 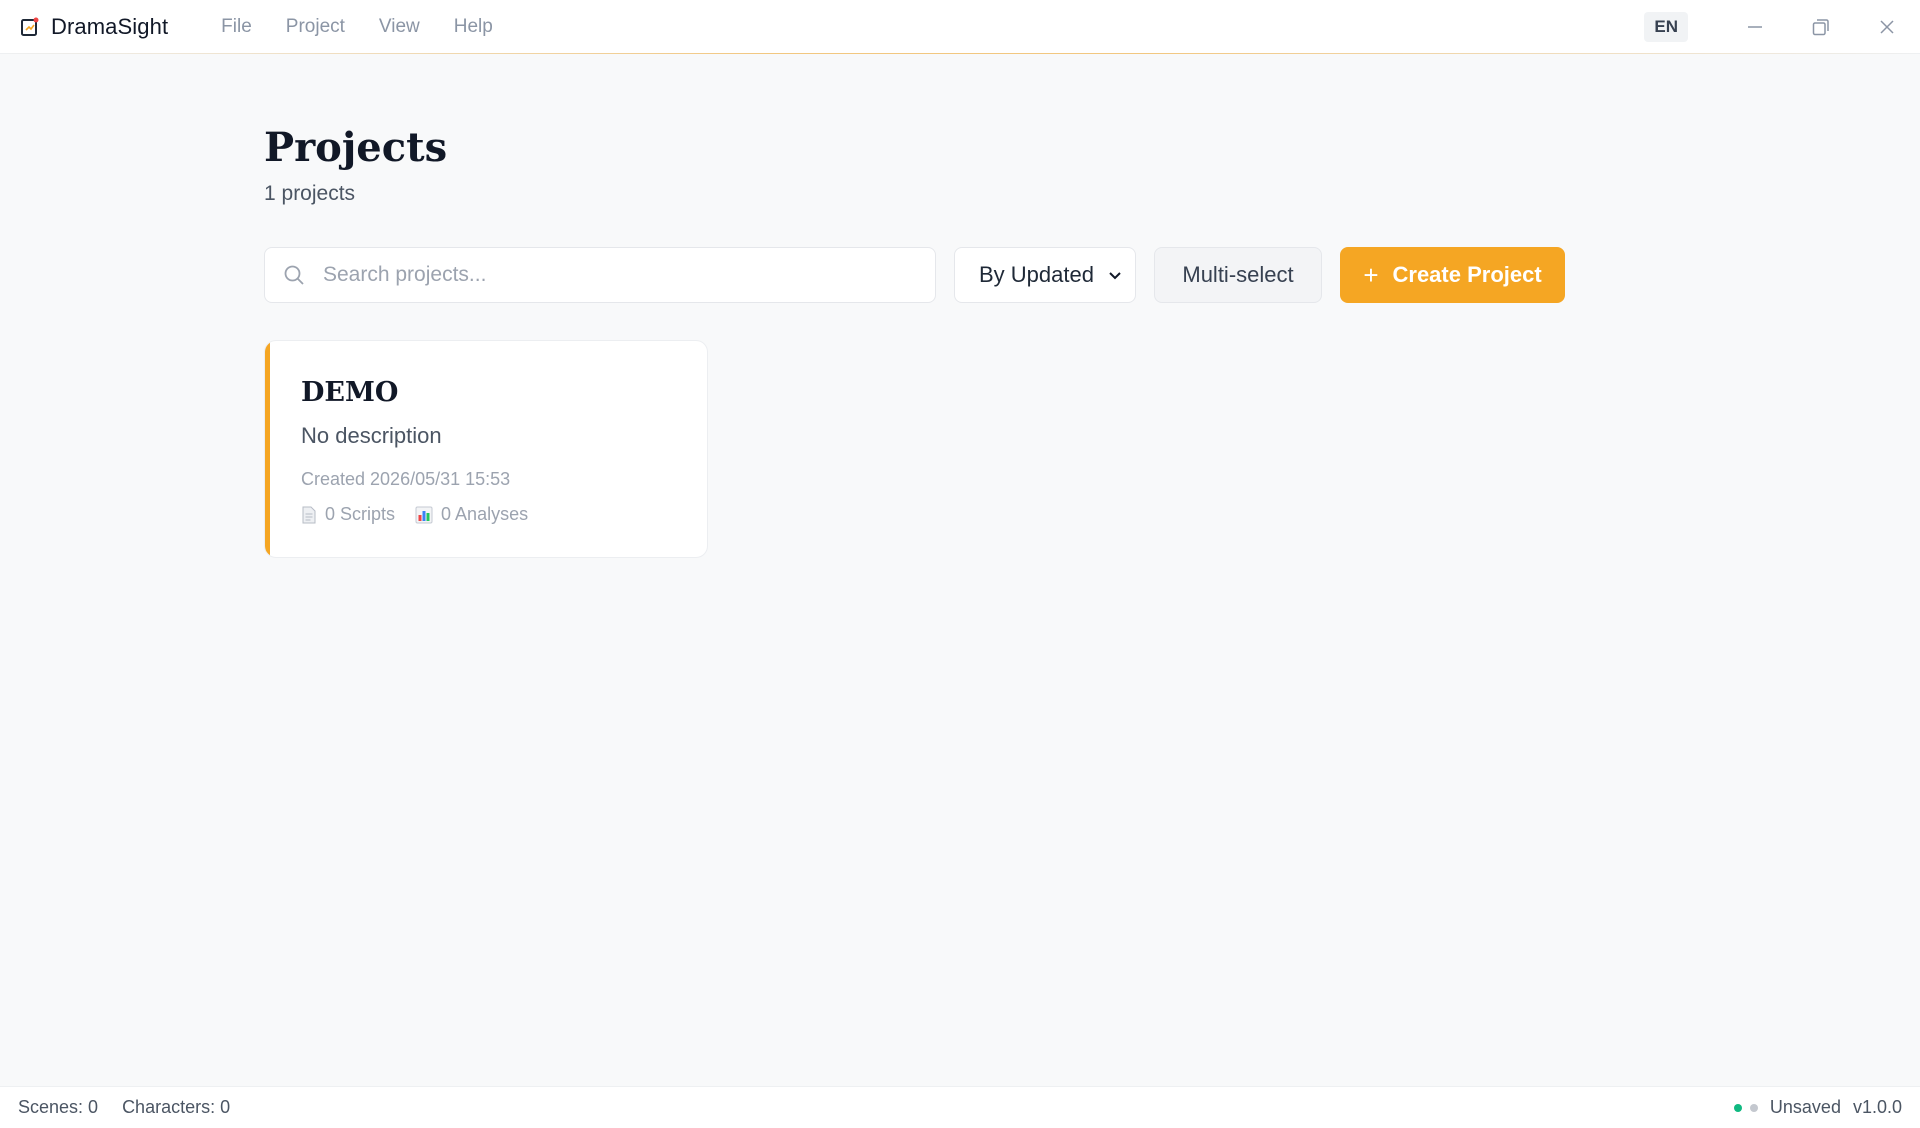 What do you see at coordinates (613, 275) in the screenshot?
I see `search-input` at bounding box center [613, 275].